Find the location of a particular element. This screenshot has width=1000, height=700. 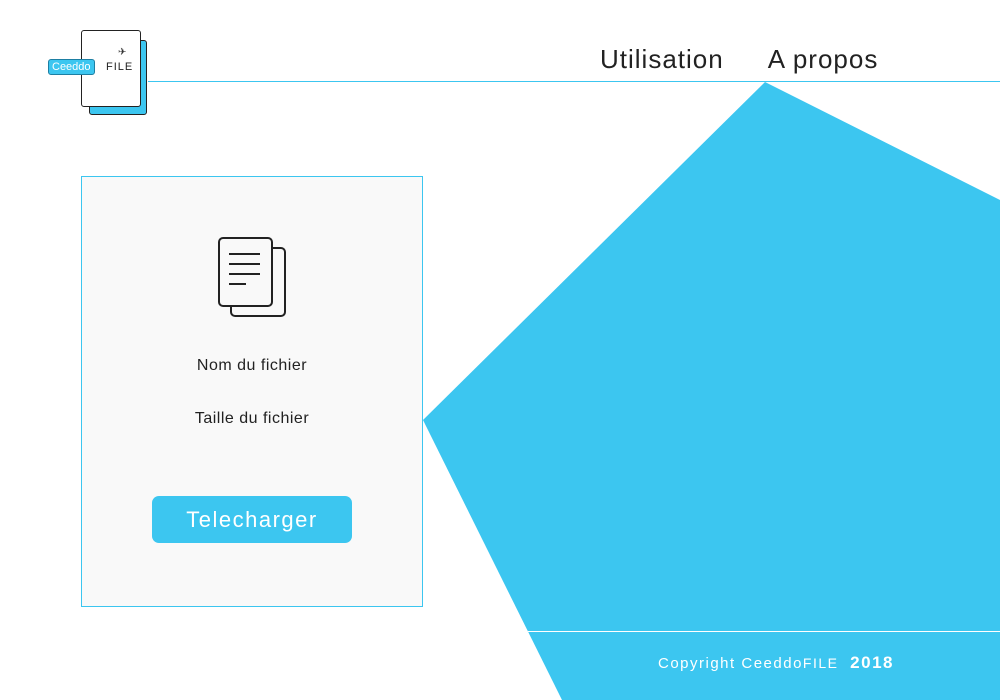

copyright-label: Copyright is located at coordinates (697, 663).